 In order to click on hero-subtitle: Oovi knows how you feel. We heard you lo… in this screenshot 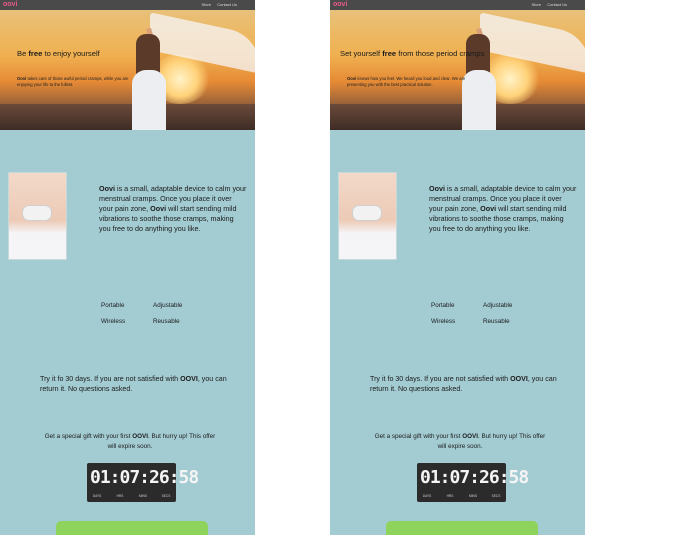, I will do `click(406, 81)`.